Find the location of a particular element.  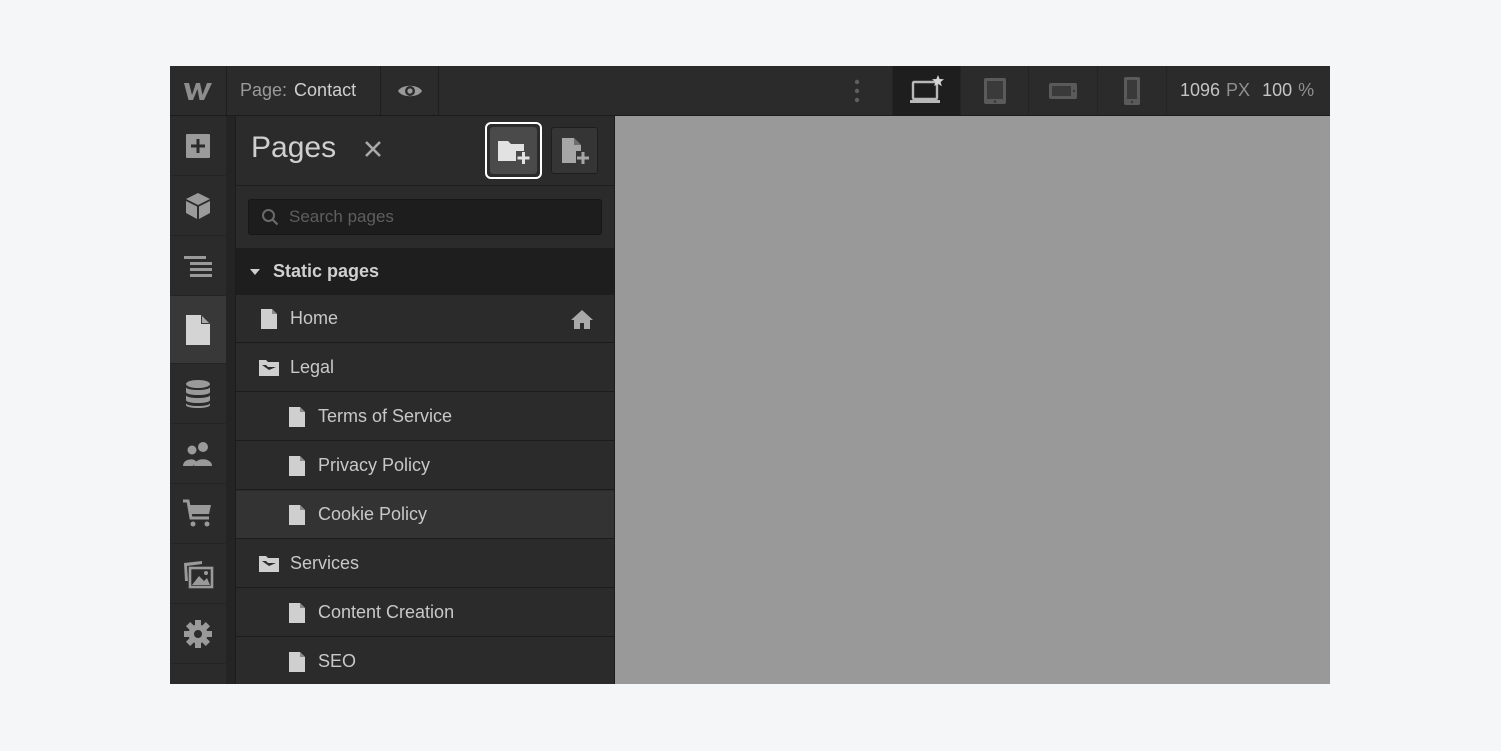

cube-icon is located at coordinates (198, 205).